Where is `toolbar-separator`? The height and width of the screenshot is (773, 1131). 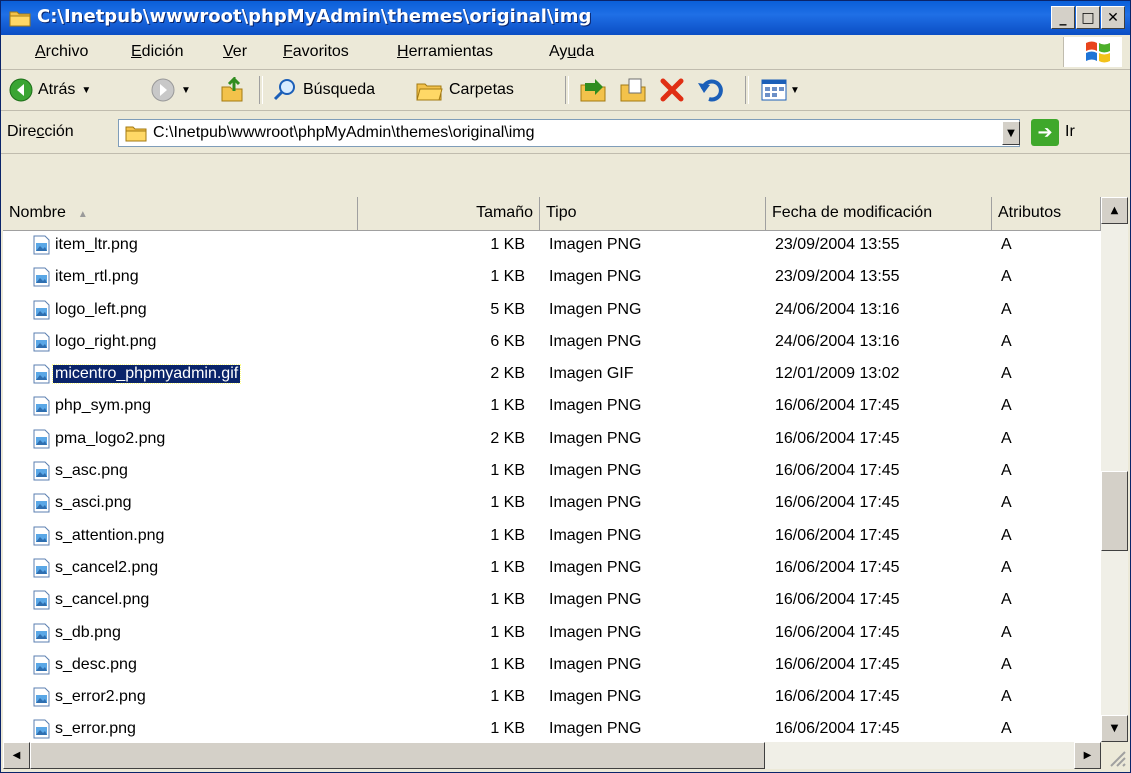 toolbar-separator is located at coordinates (567, 90).